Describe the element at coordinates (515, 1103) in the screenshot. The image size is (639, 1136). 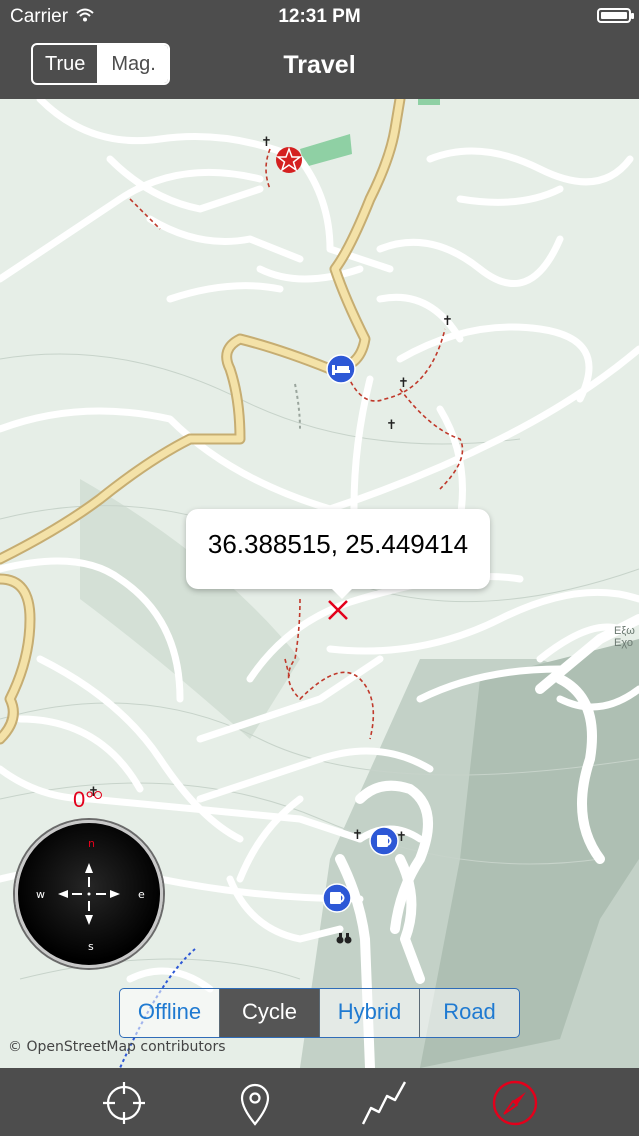
I see `compass-icon` at that location.